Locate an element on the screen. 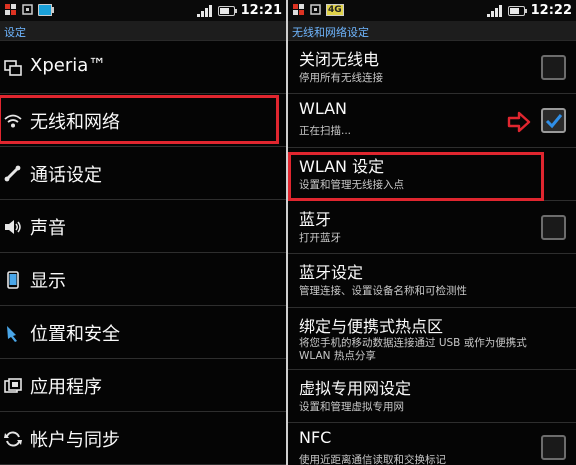  battery-charging-icon: 4G is located at coordinates (335, 9).